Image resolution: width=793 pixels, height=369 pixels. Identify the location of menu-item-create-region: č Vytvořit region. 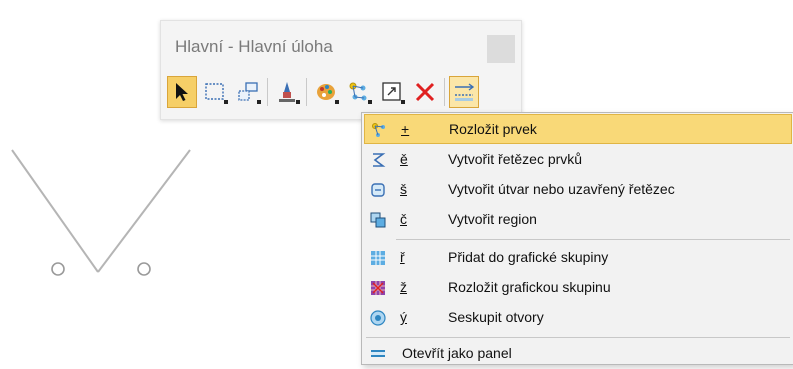
(578, 220).